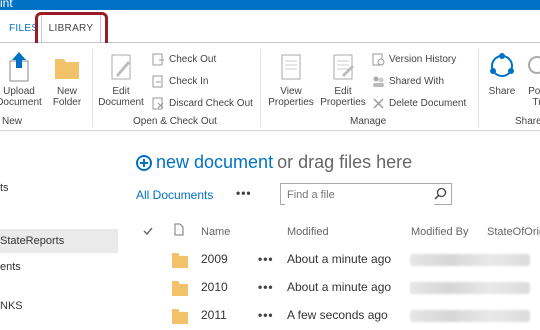 This screenshot has width=540, height=330. What do you see at coordinates (23, 29) in the screenshot?
I see `tab-files: FILES` at bounding box center [23, 29].